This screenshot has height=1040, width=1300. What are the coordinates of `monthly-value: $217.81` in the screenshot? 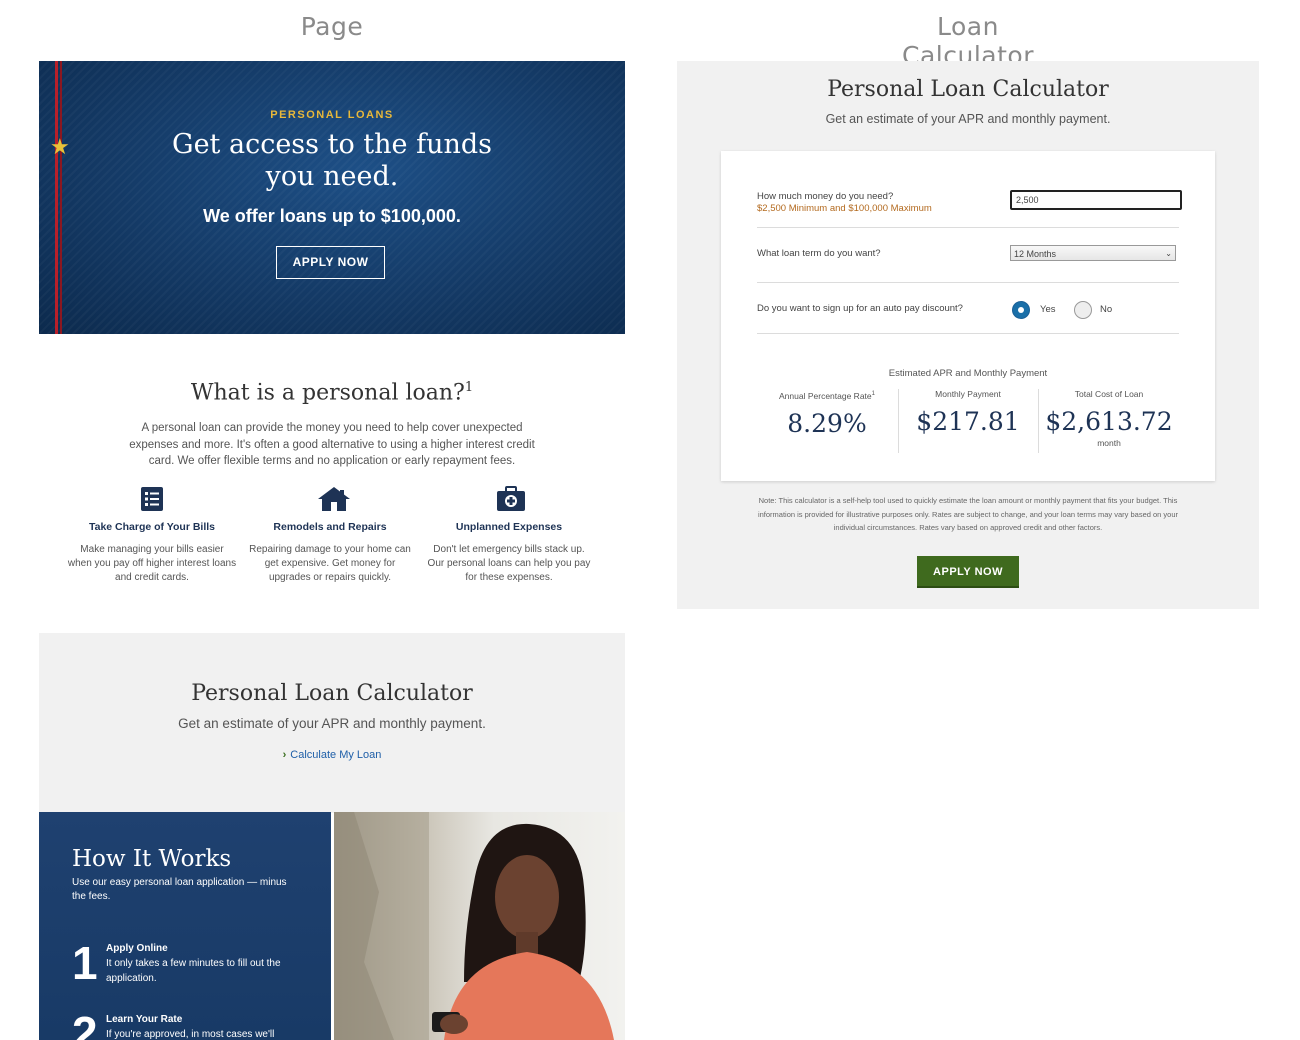 It's located at (968, 421).